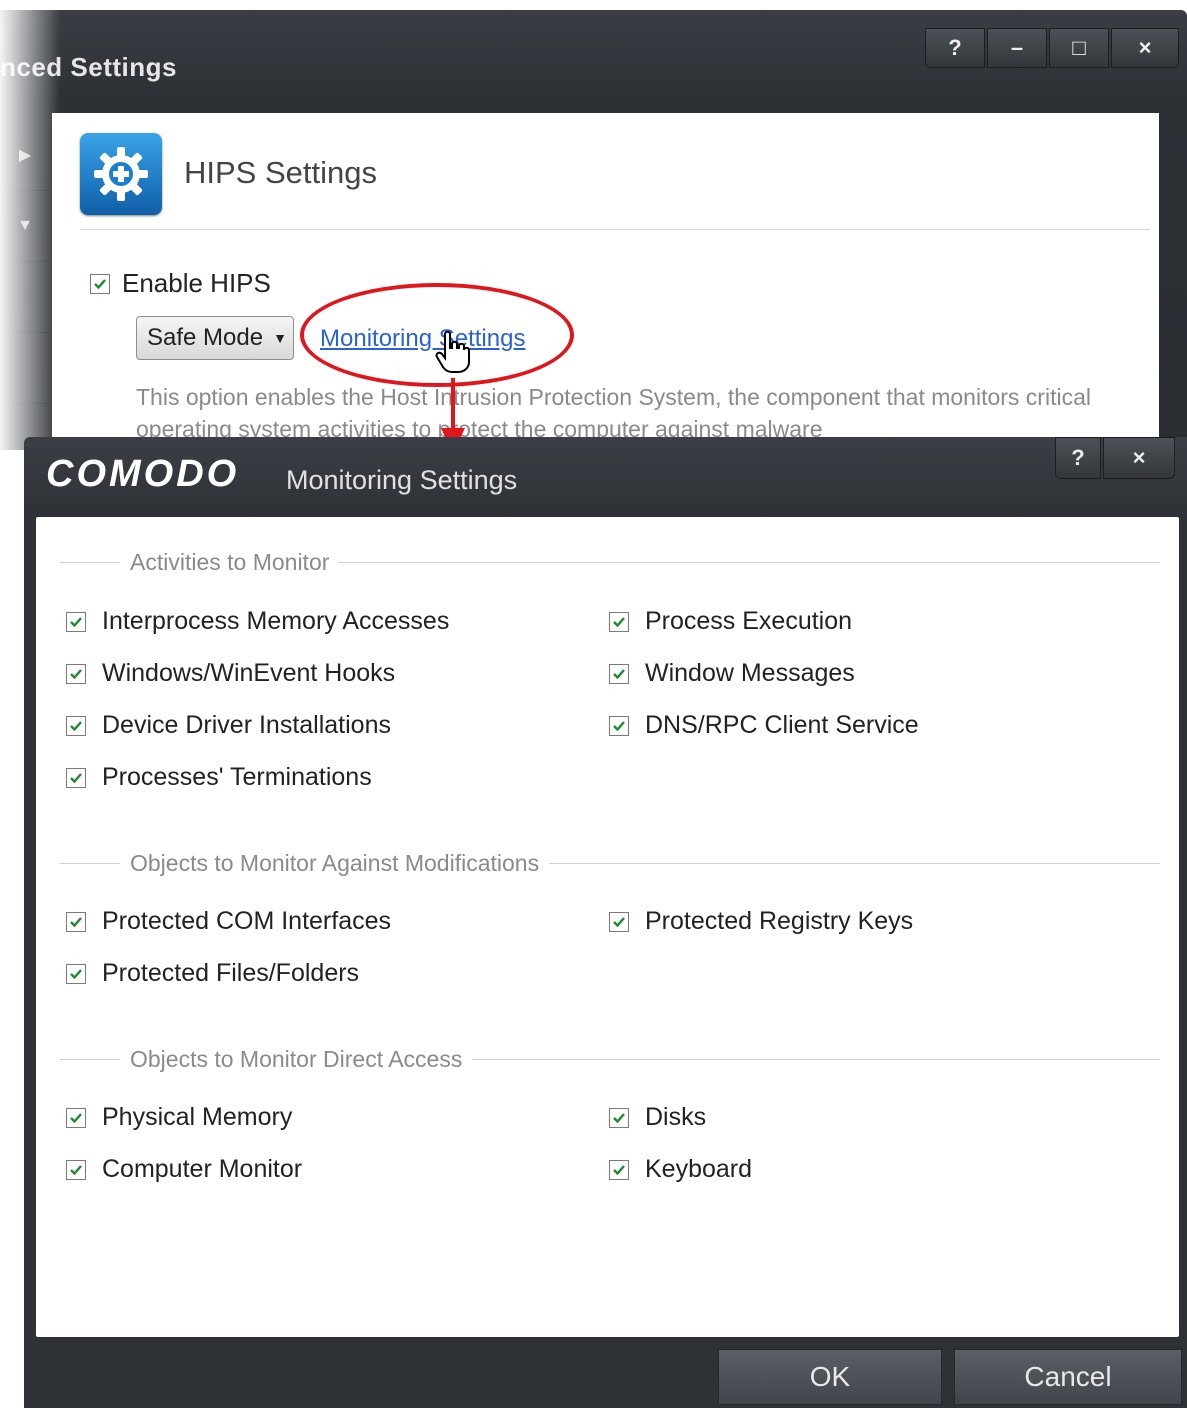 The image size is (1187, 1408). Describe the element at coordinates (782, 725) in the screenshot. I see `option-label: DNS/RPC Client Service` at that location.